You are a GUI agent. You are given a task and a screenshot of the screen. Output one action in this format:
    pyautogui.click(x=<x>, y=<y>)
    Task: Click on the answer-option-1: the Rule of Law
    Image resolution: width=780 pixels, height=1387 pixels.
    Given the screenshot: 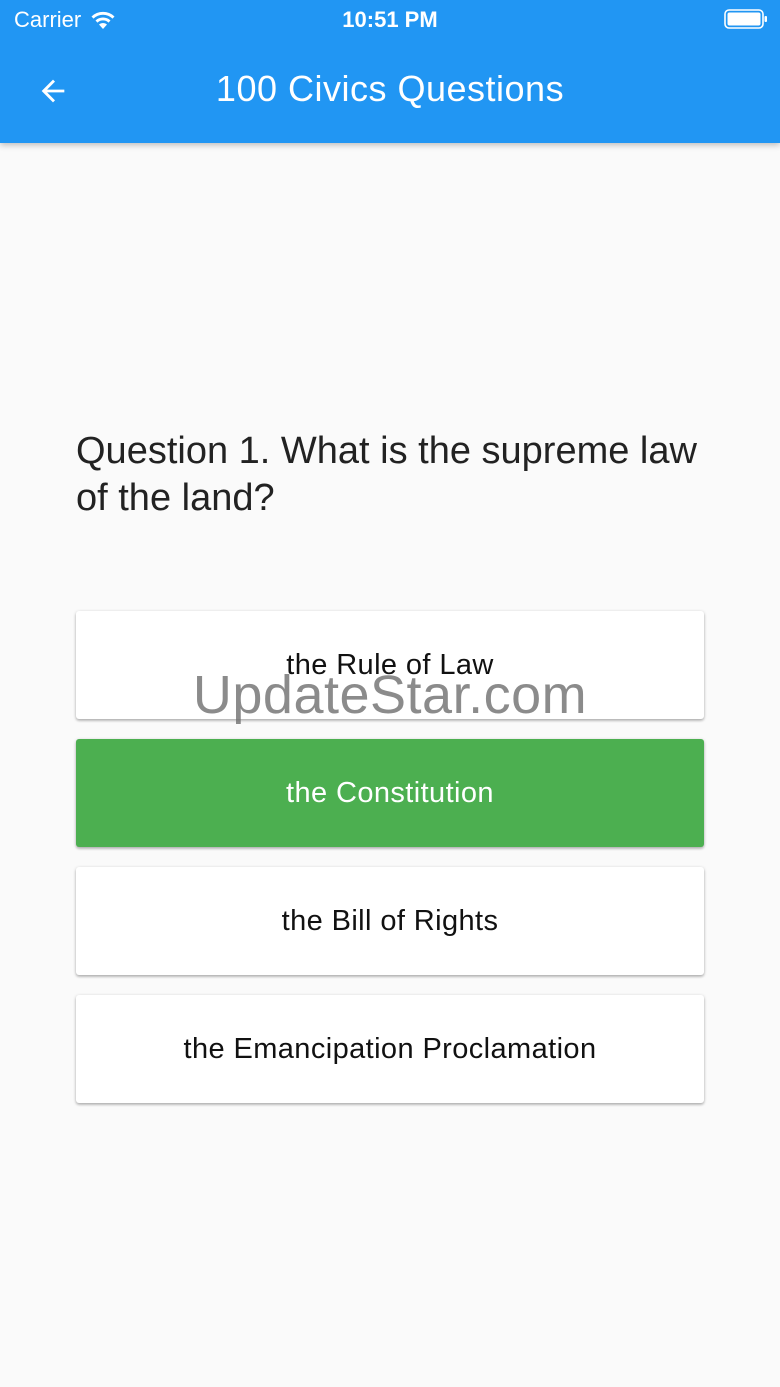 What is the action you would take?
    pyautogui.click(x=390, y=665)
    